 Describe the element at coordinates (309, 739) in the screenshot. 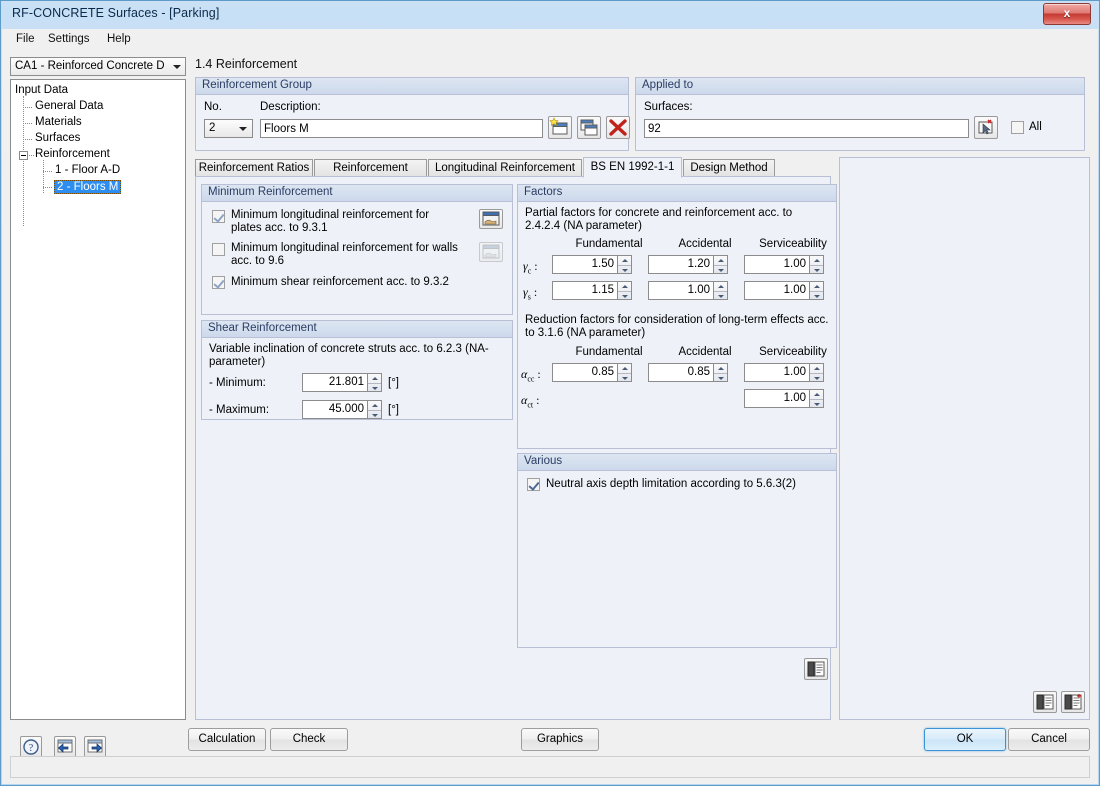

I see `check-button: Check` at that location.